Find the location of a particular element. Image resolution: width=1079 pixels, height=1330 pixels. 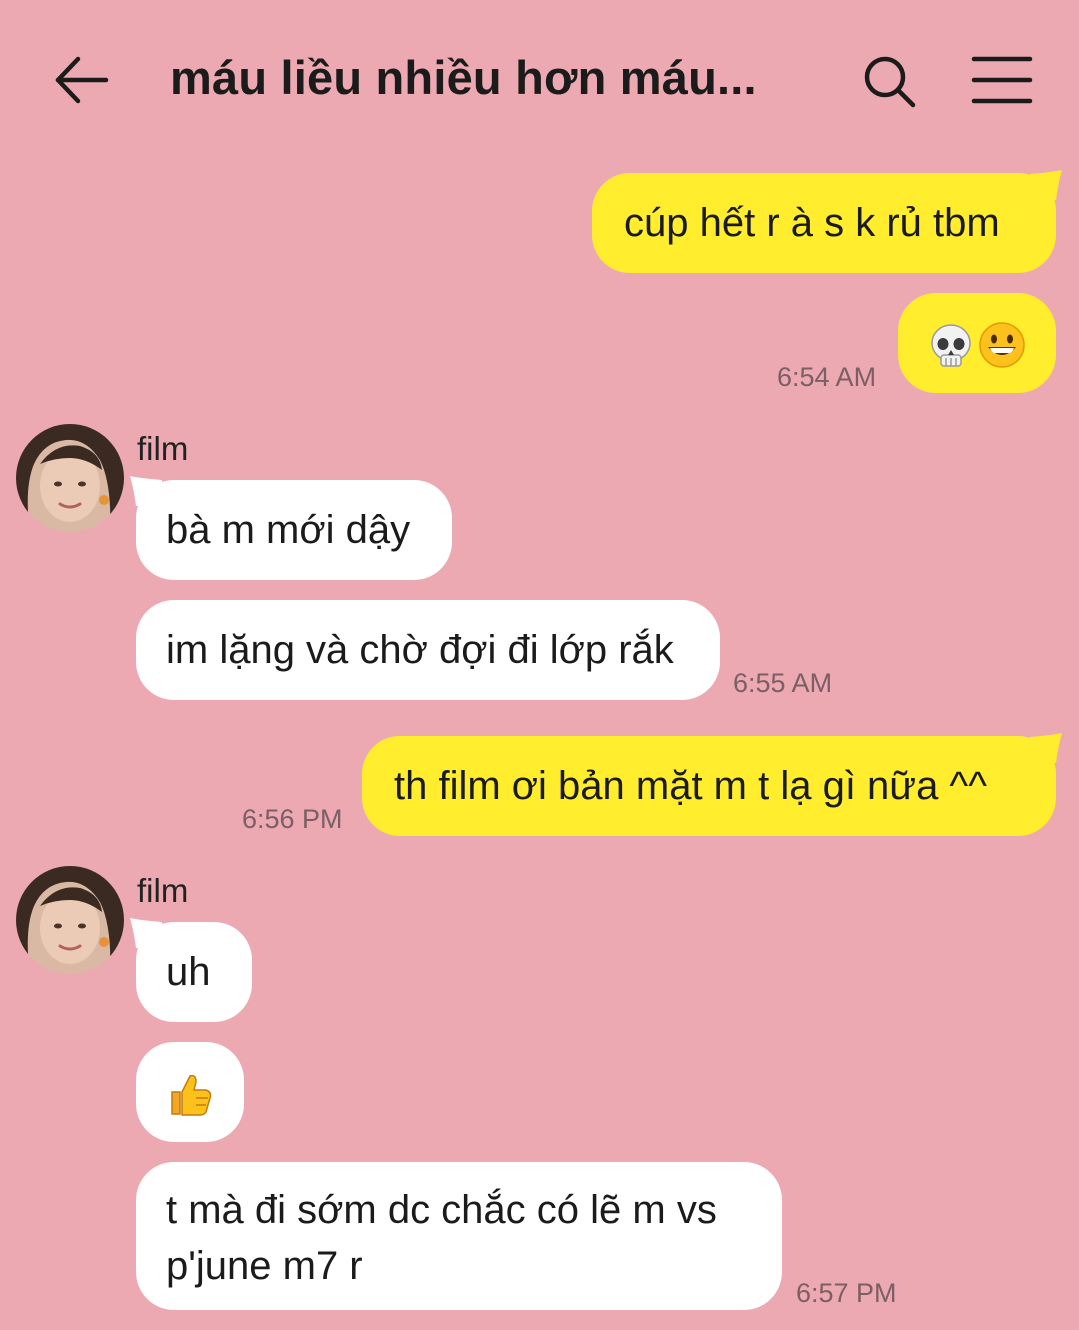

message-timestamp: 6:55 AM is located at coordinates (783, 683).